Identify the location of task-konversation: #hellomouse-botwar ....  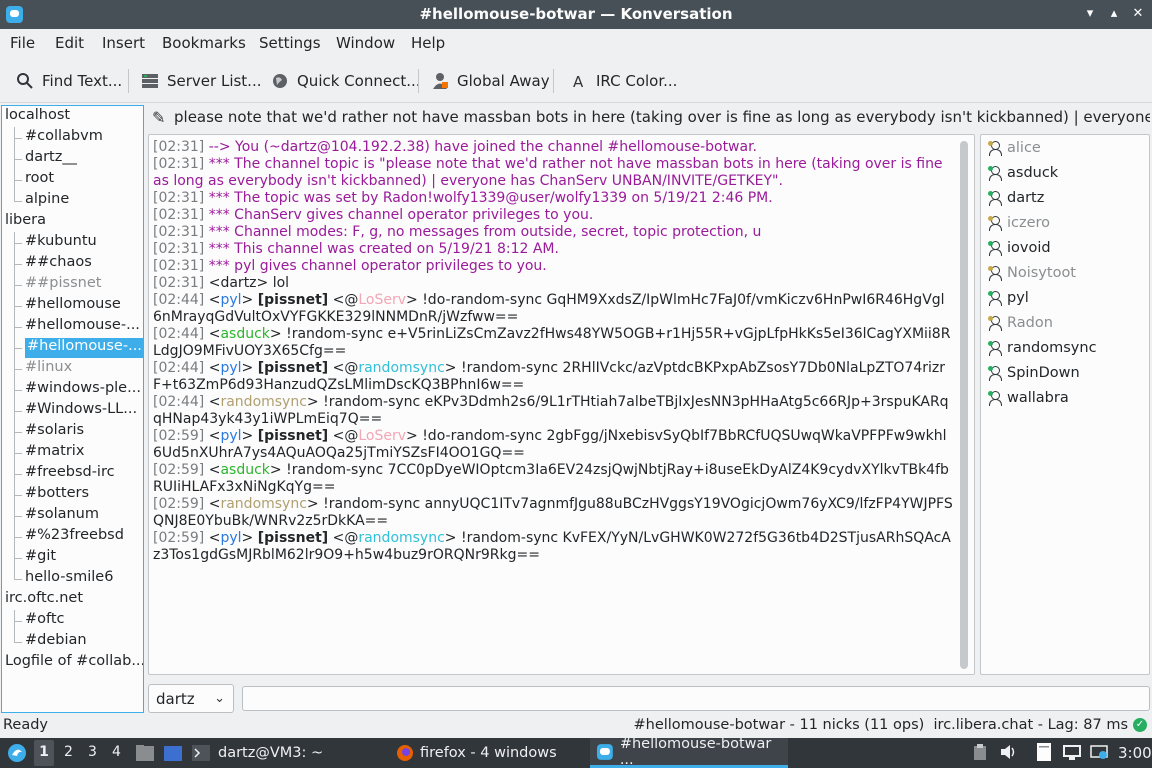
(689, 751).